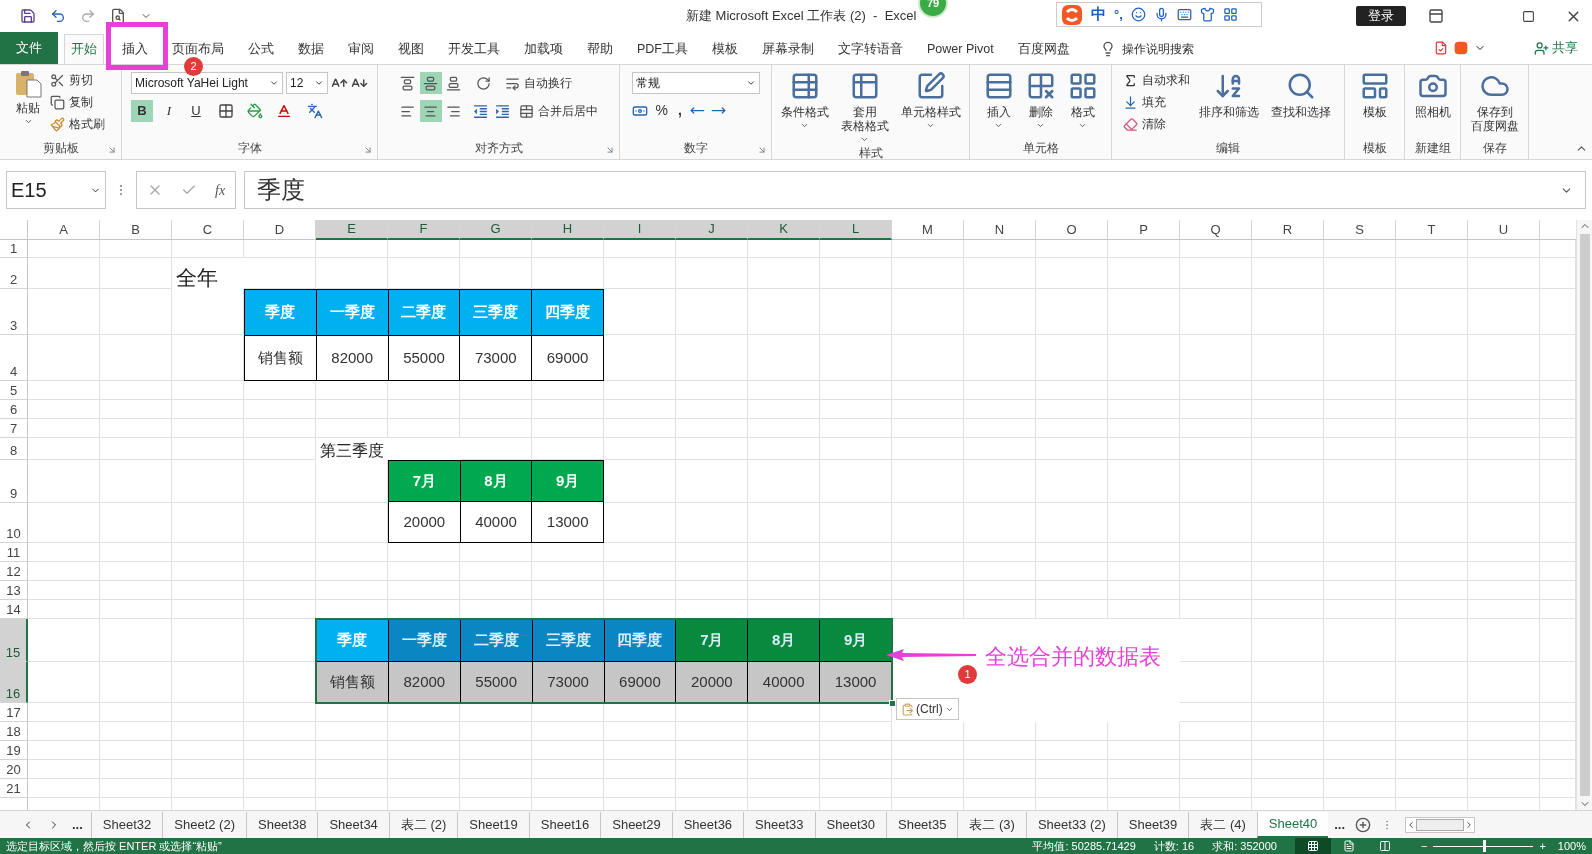  I want to click on row-header: 5, so click(14, 390).